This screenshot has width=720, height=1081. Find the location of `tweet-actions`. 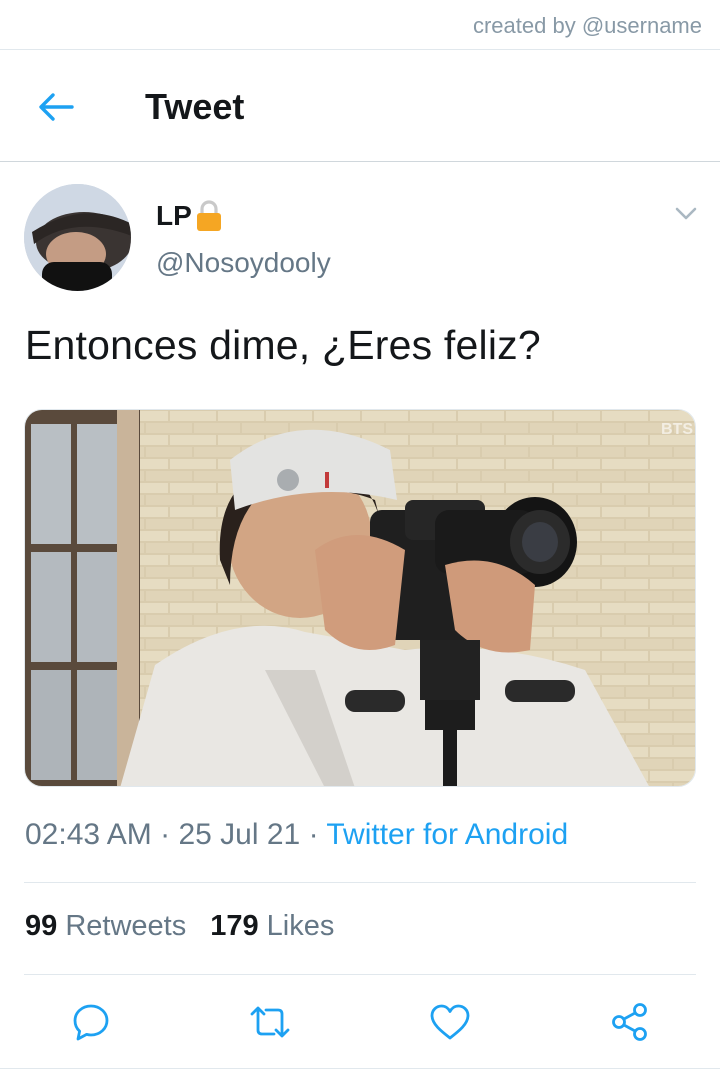

tweet-actions is located at coordinates (360, 1022).